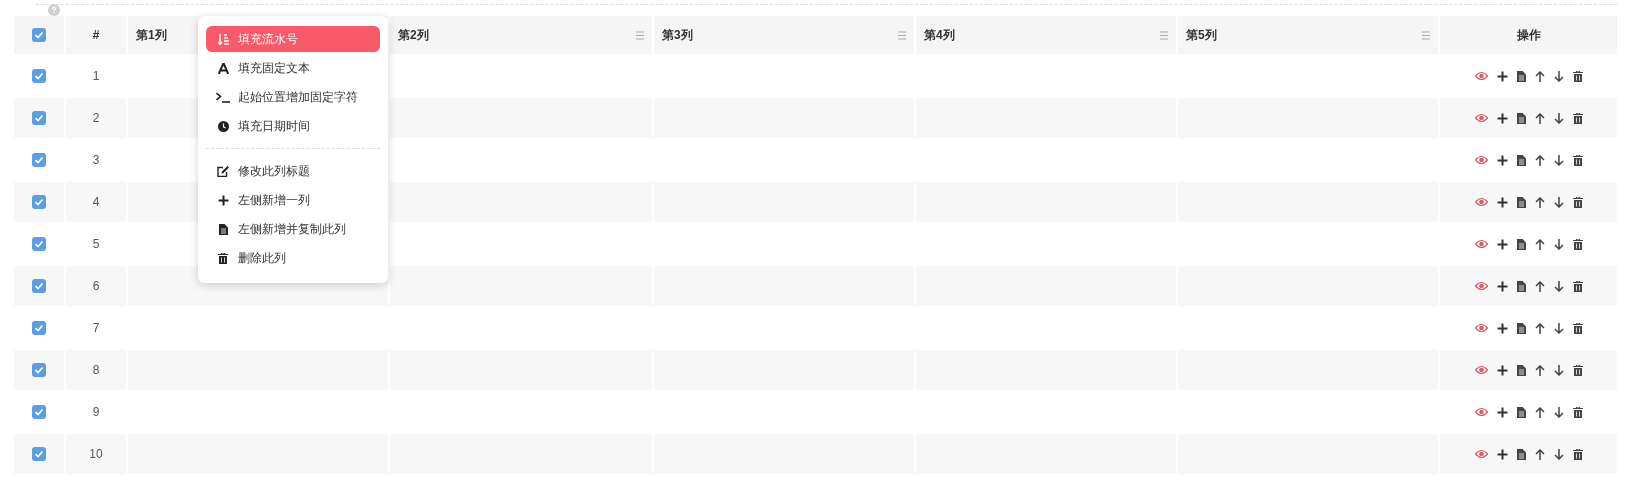 This screenshot has height=482, width=1631. I want to click on menu-item: 删除此列, so click(293, 258).